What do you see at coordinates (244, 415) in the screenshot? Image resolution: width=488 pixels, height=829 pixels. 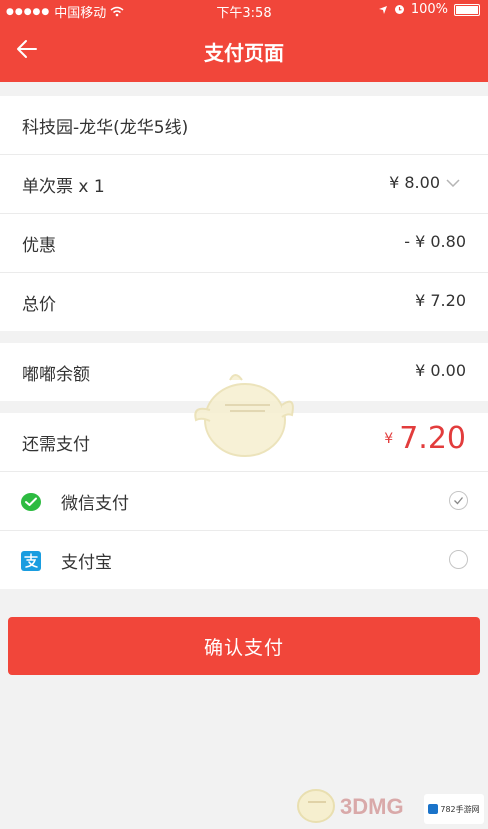 I see `mascot-watermark-icon` at bounding box center [244, 415].